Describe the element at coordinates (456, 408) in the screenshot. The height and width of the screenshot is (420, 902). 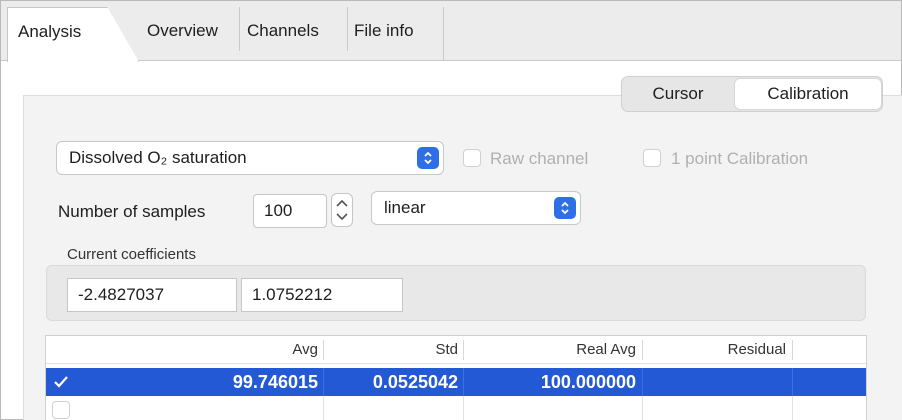
I see `table-row` at that location.